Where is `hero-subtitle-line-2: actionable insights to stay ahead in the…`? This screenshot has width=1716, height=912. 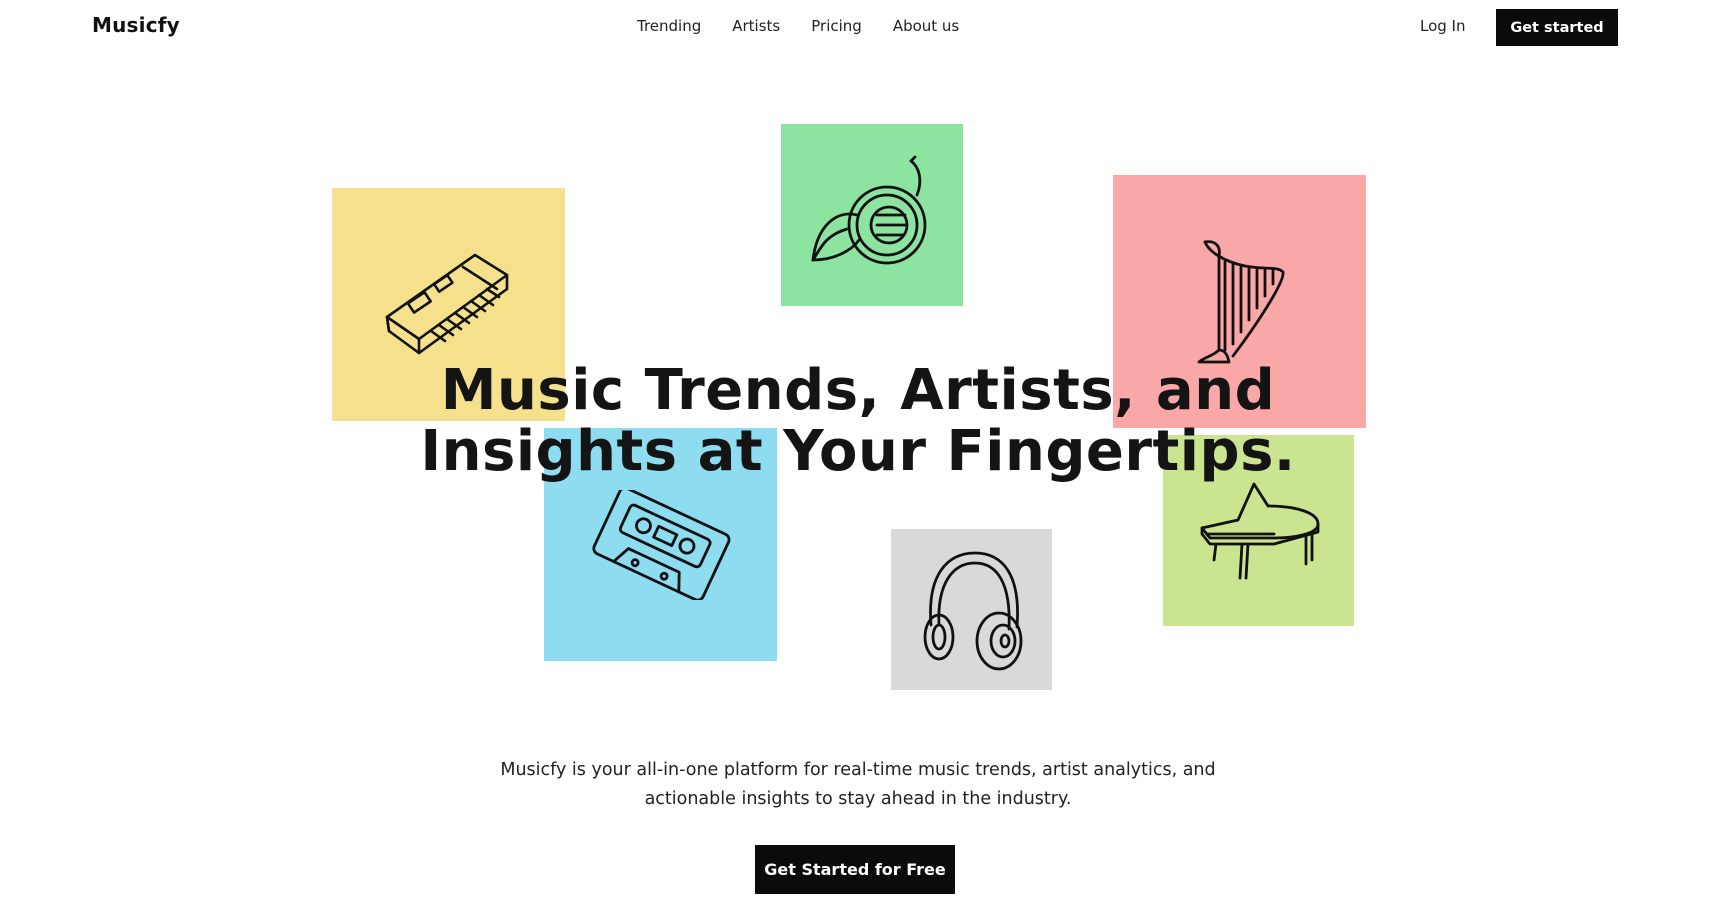
hero-subtitle-line-2: actionable insights to stay ahead in the… is located at coordinates (858, 799).